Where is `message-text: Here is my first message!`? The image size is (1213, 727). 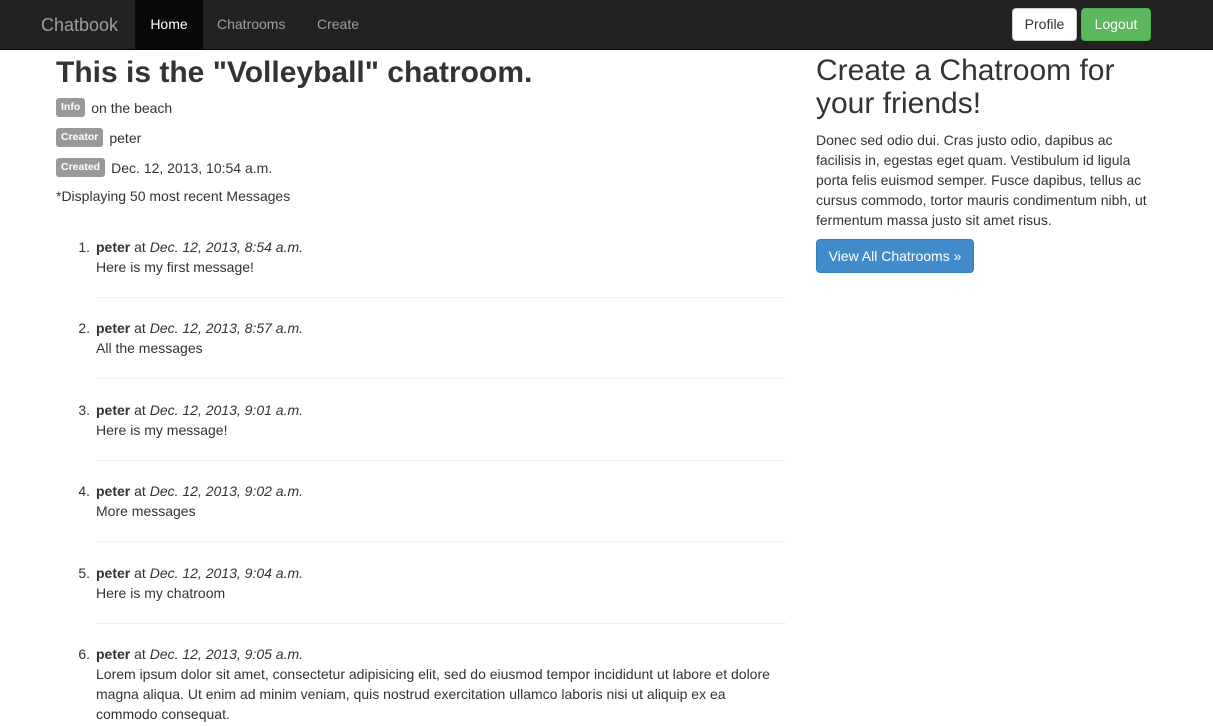
message-text: Here is my first message! is located at coordinates (175, 267).